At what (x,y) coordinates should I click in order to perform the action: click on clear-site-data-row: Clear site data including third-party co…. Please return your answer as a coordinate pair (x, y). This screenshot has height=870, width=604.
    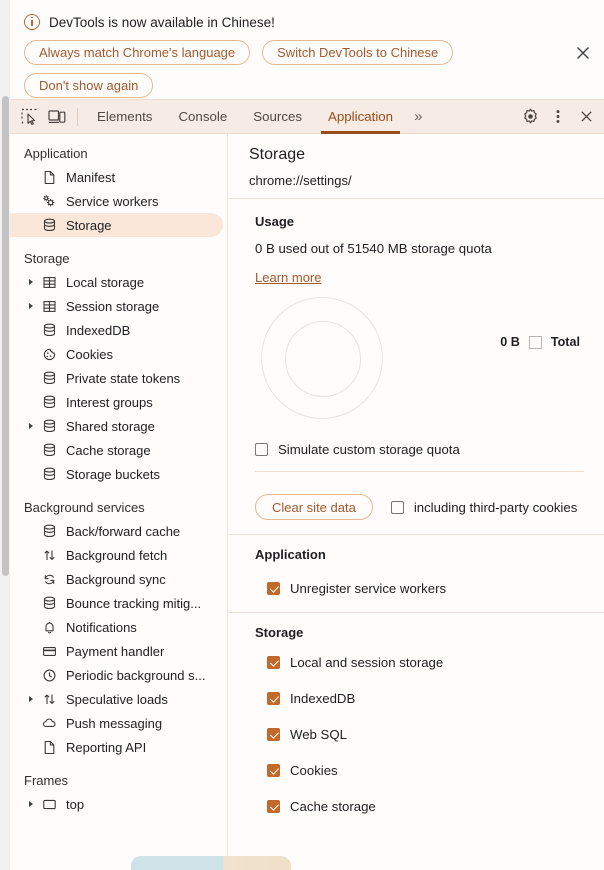
    Looking at the image, I should click on (416, 507).